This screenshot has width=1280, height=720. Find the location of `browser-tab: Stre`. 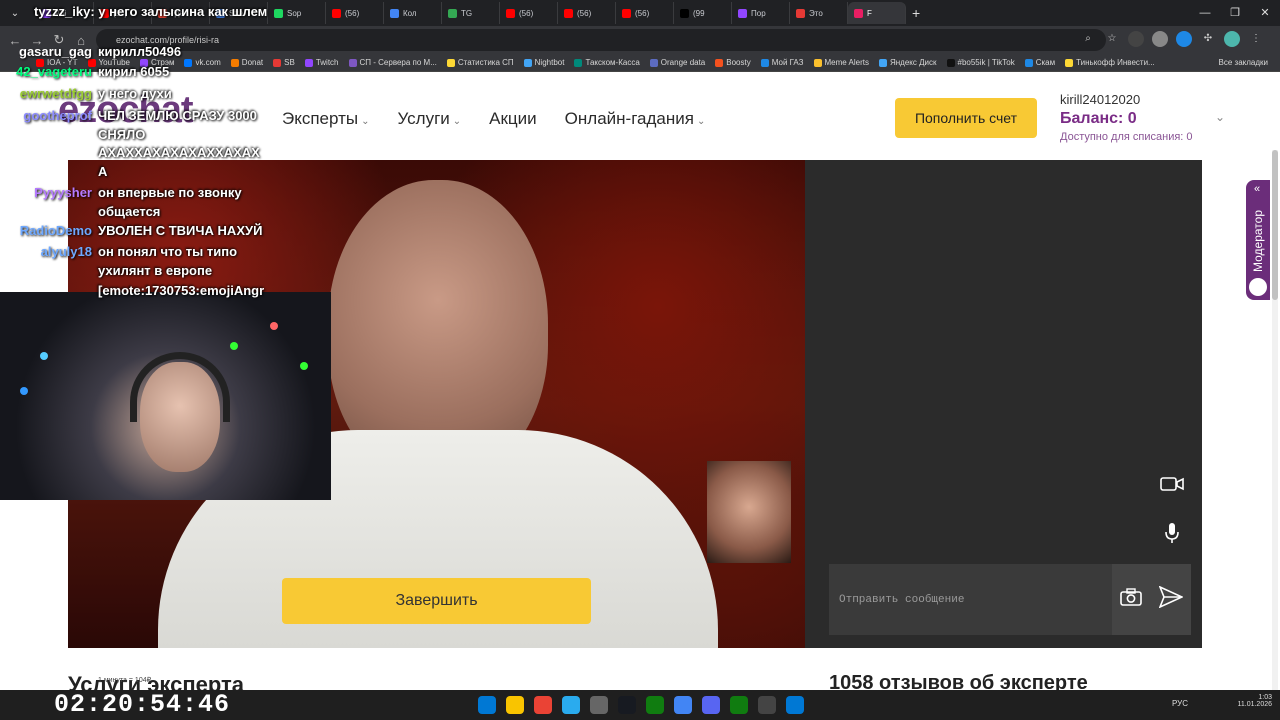

browser-tab: Stre is located at coordinates (239, 13).